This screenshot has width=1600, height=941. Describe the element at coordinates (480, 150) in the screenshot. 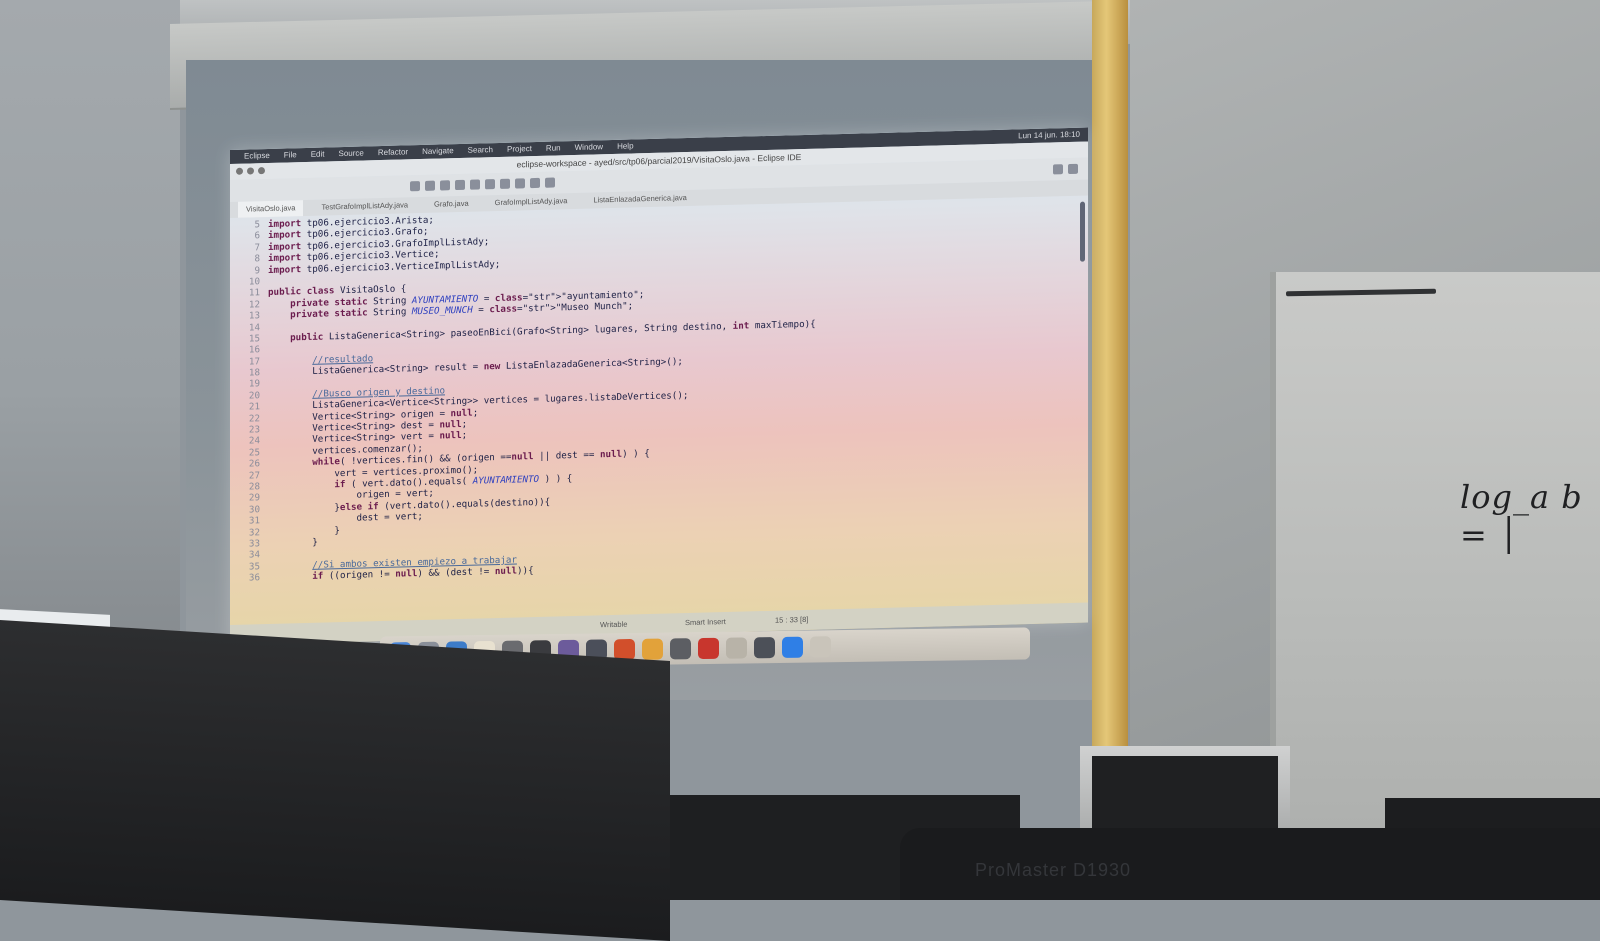

I see `menubar-item: Search` at that location.